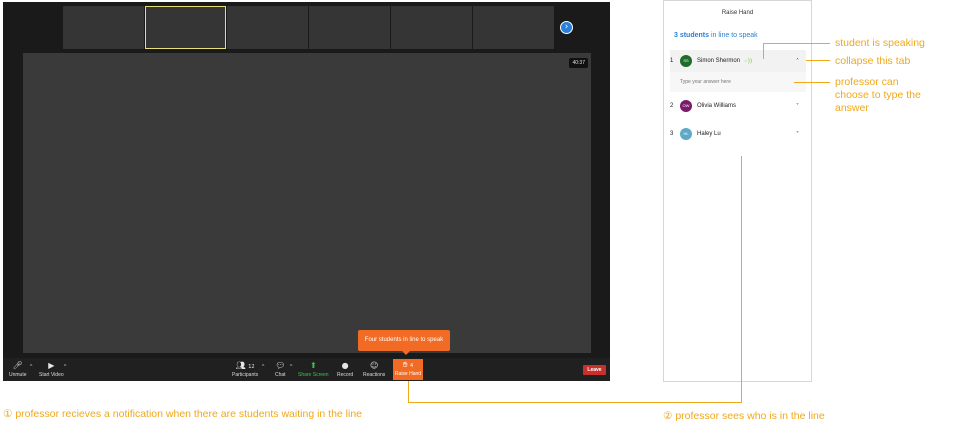 The image size is (954, 425). I want to click on chat-label: Chat, so click(280, 375).